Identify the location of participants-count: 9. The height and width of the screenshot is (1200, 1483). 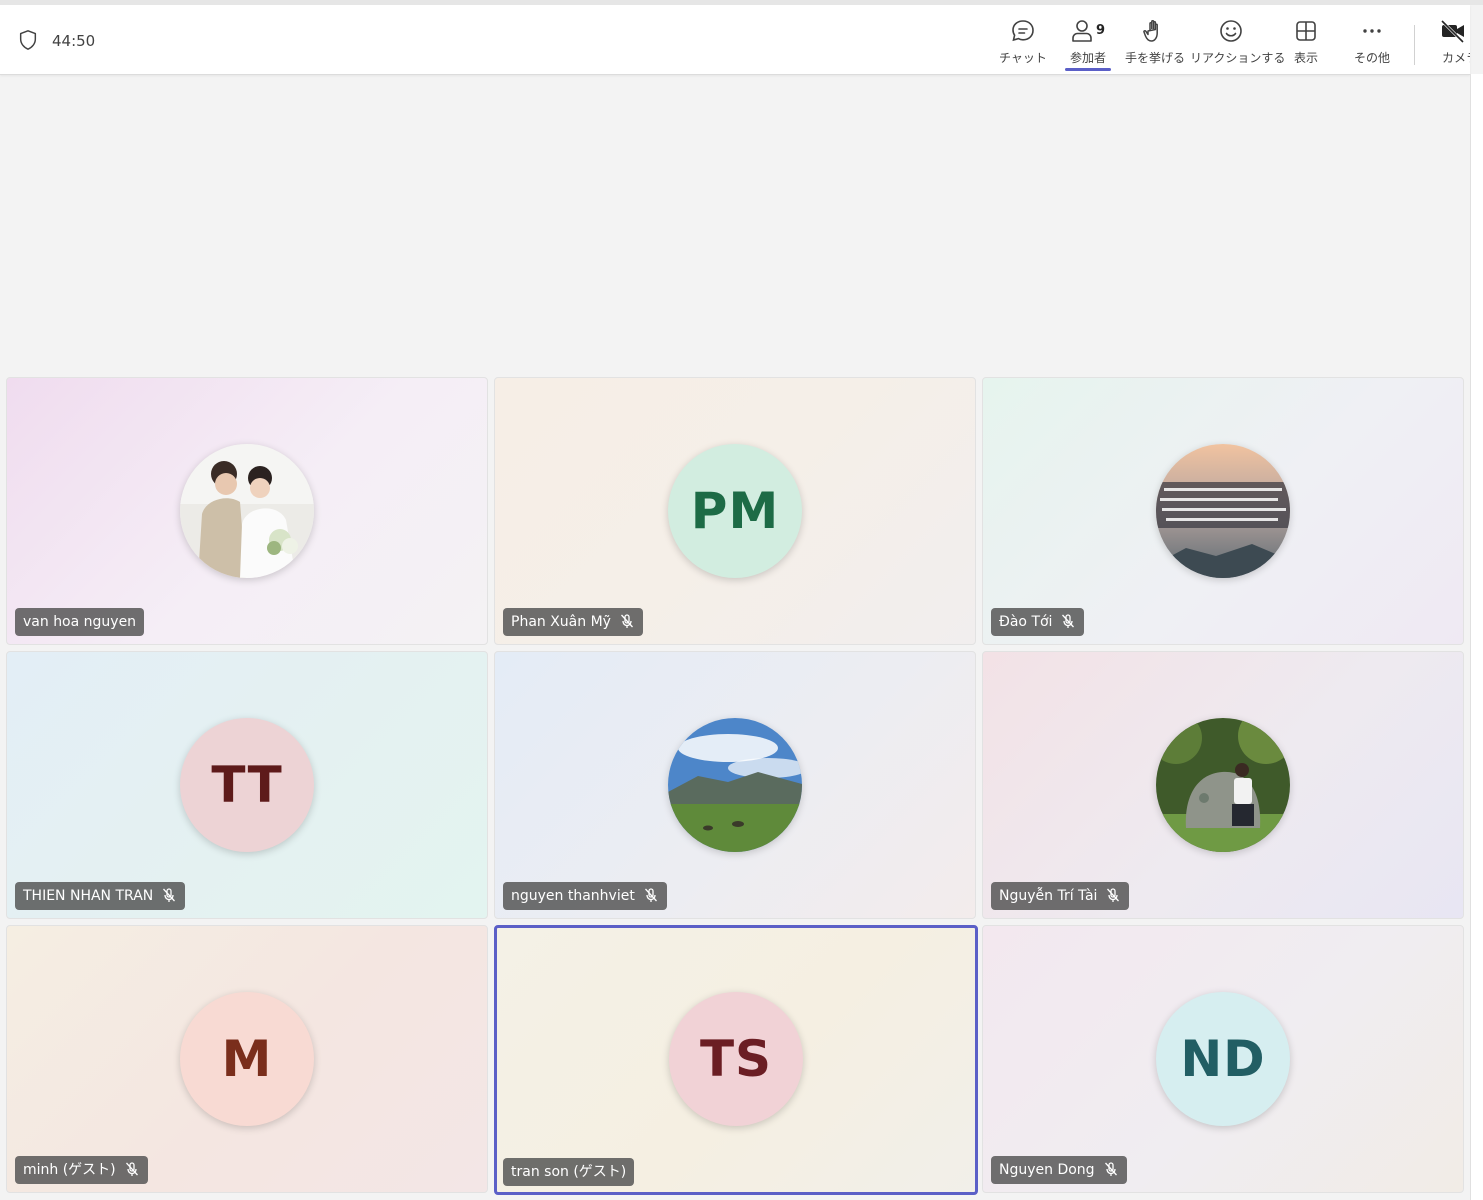
(1101, 30).